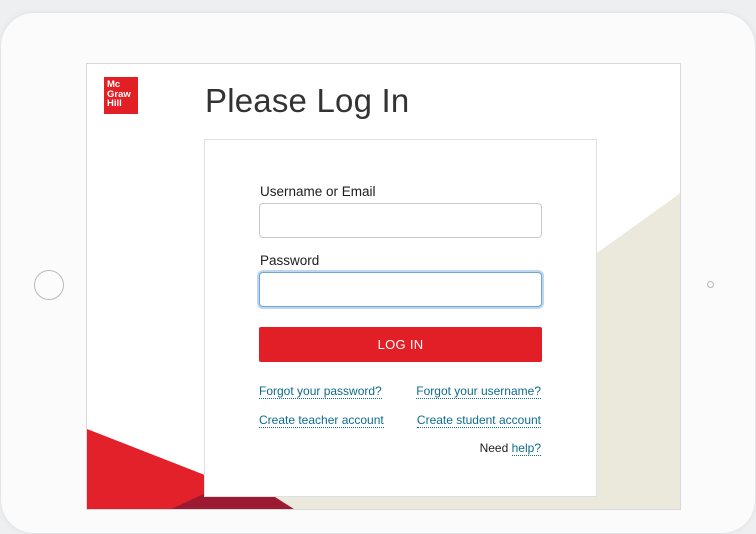 This screenshot has height=534, width=756. Describe the element at coordinates (121, 95) in the screenshot. I see `mcgraw-hill-logo: Mc Graw Hill` at that location.